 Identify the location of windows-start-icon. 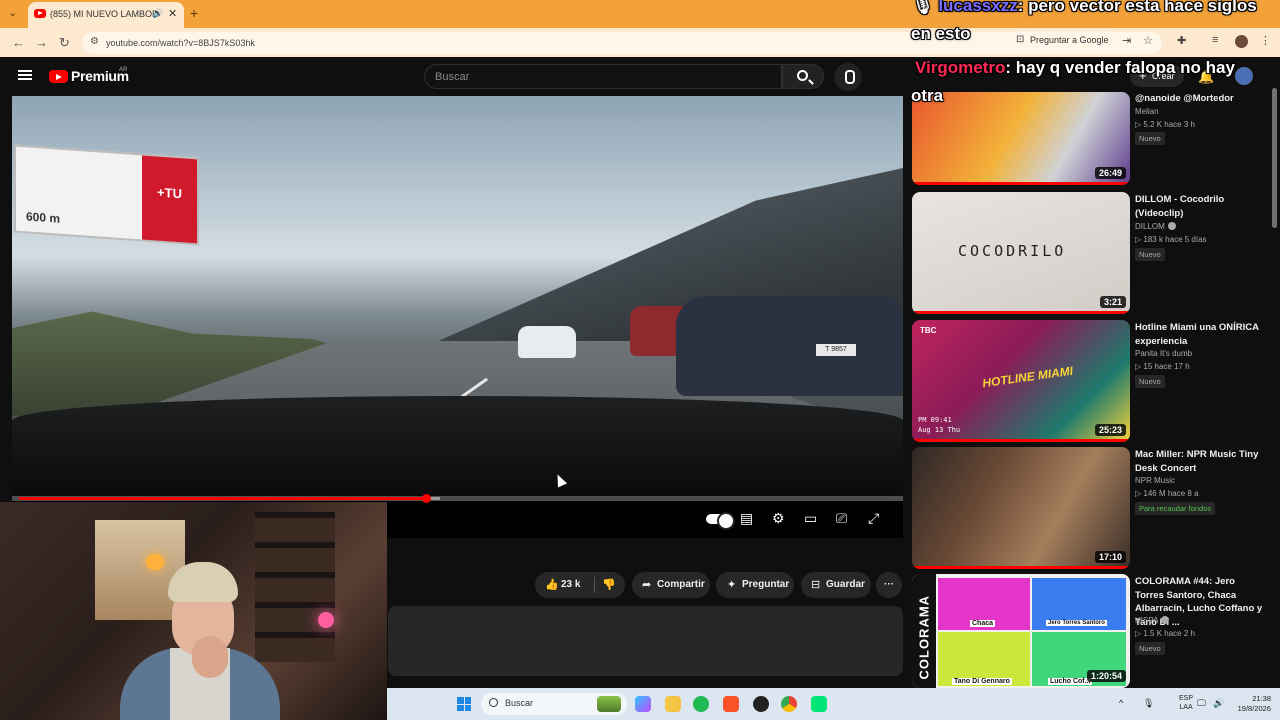
(464, 704).